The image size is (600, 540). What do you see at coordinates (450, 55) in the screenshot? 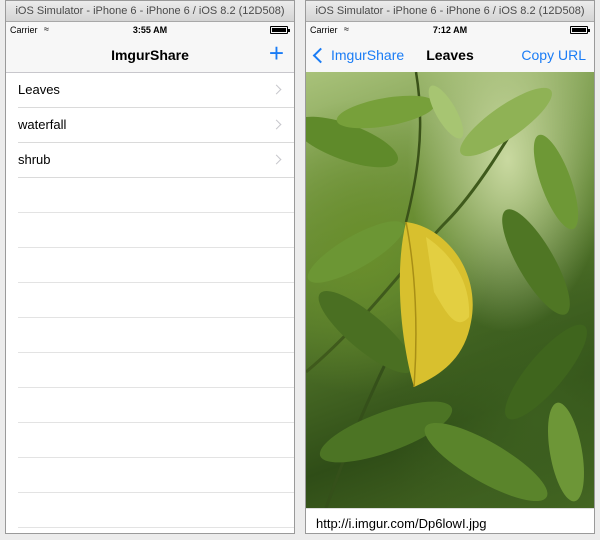
I see `navigation-bar: ImgurShare Leaves Copy URL` at bounding box center [450, 55].